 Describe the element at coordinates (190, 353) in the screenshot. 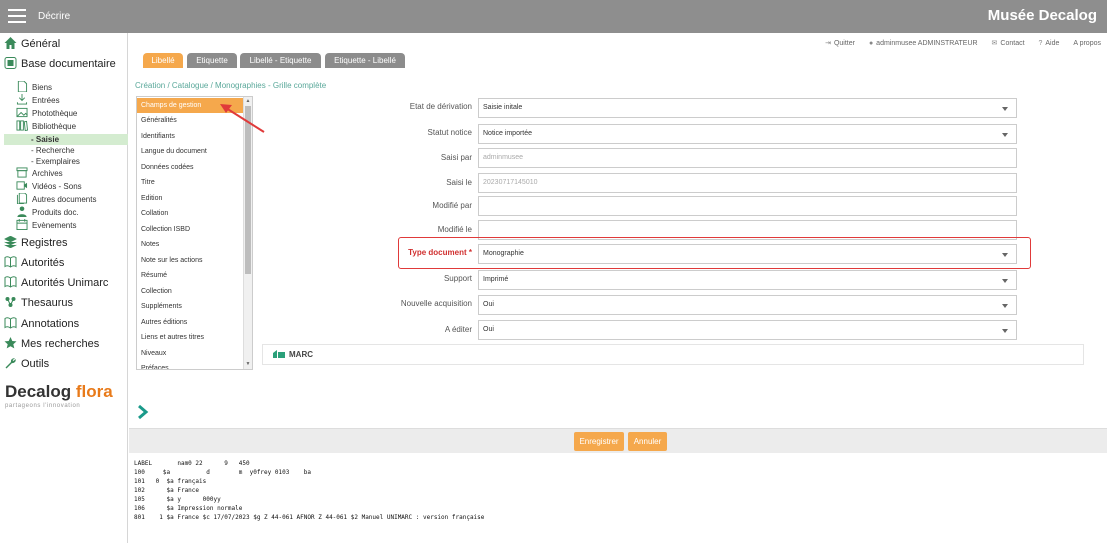

I see `list-item: Niveaux` at that location.